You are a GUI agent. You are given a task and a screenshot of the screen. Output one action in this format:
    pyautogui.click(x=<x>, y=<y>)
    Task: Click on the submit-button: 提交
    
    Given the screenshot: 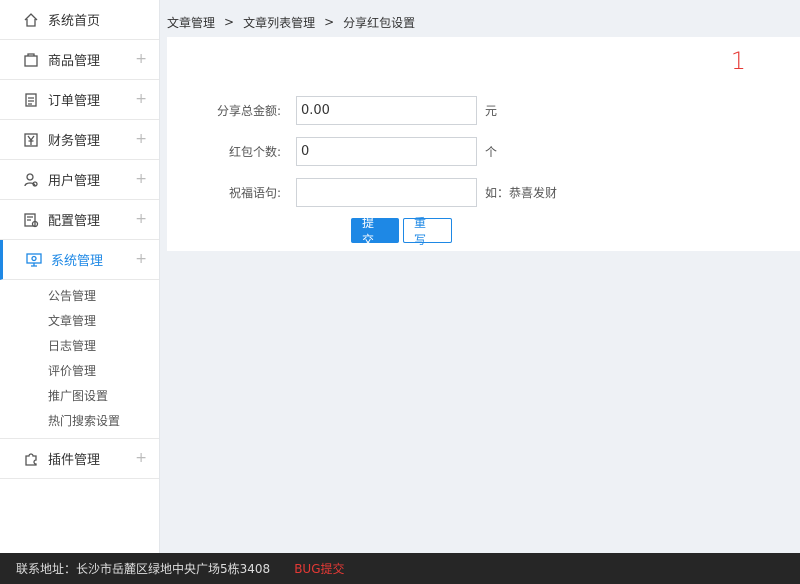 What is the action you would take?
    pyautogui.click(x=375, y=231)
    